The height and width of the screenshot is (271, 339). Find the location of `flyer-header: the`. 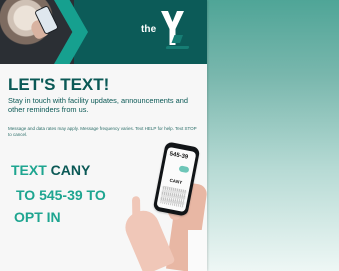

flyer-header: the is located at coordinates (103, 32).